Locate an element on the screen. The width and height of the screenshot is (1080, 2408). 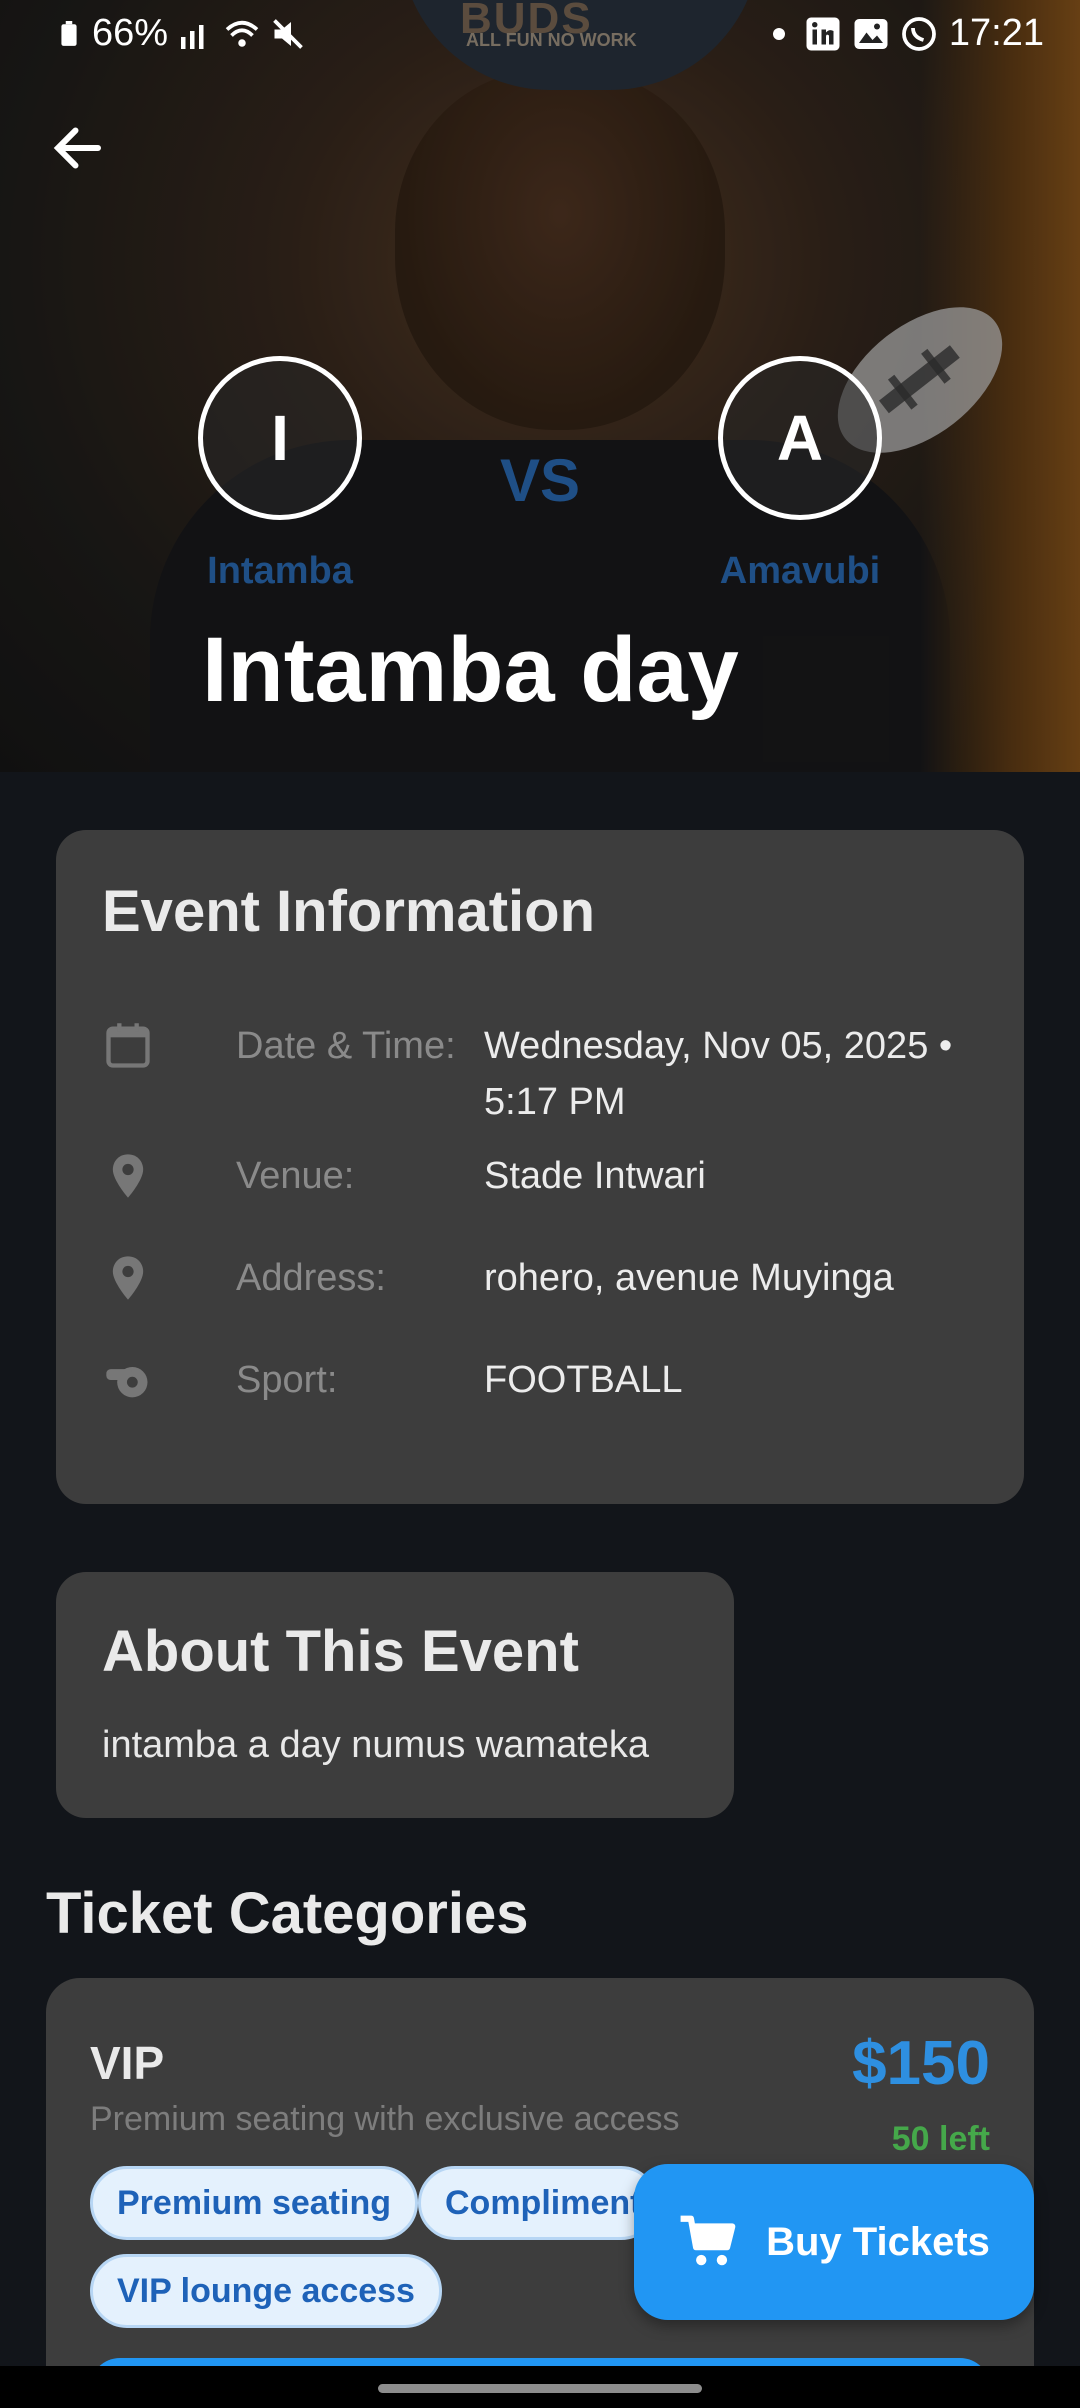
cart-icon is located at coordinates (708, 2240).